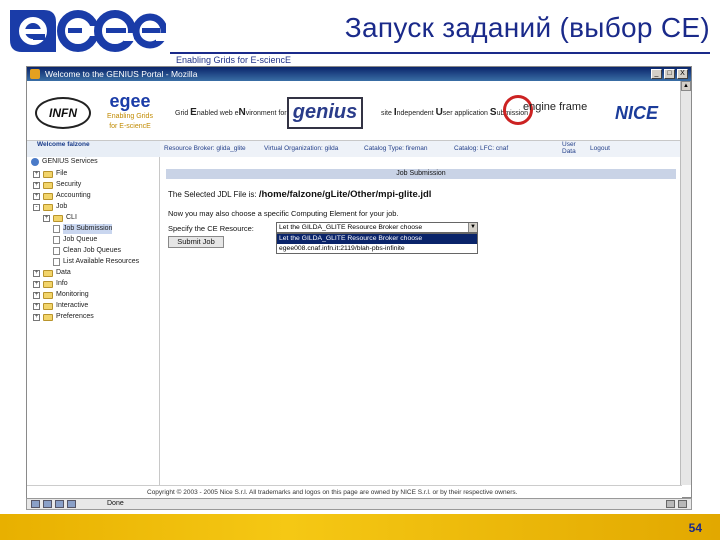 The image size is (720, 540). What do you see at coordinates (213, 194) in the screenshot?
I see `jdl-label: The Selected JDL File is:` at bounding box center [213, 194].